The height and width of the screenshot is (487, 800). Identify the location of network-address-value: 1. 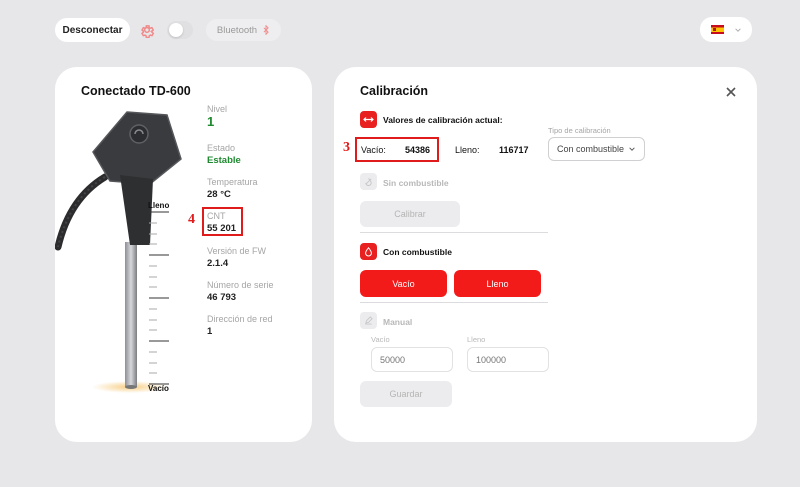
(210, 331).